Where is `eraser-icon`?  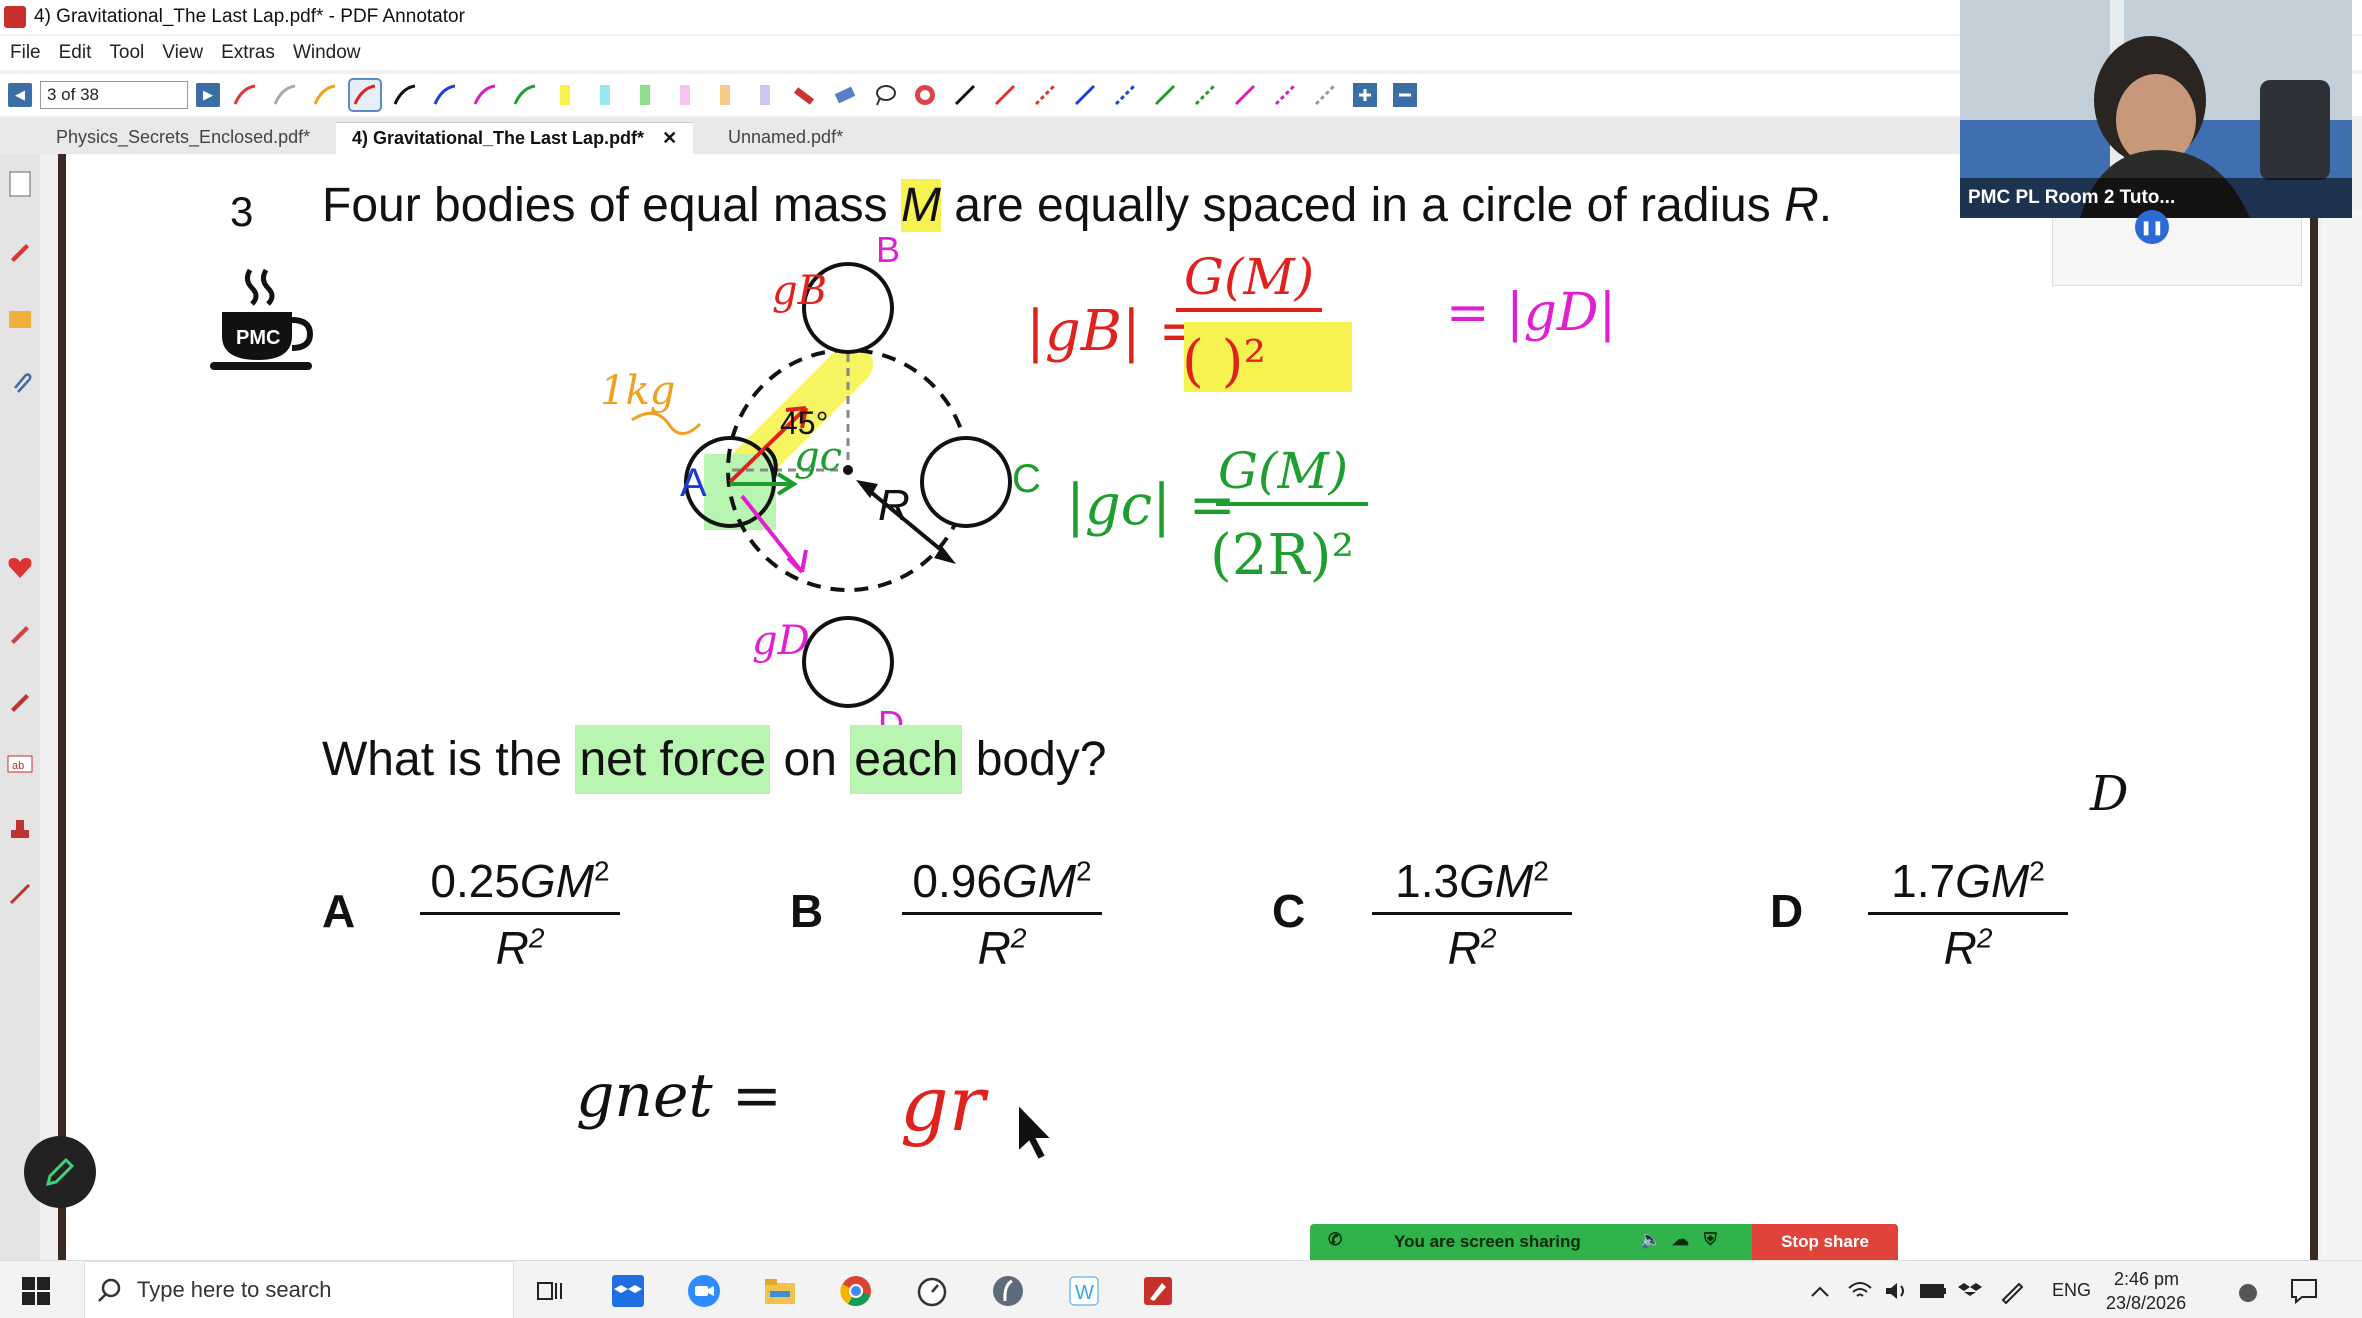
eraser-icon is located at coordinates (845, 95).